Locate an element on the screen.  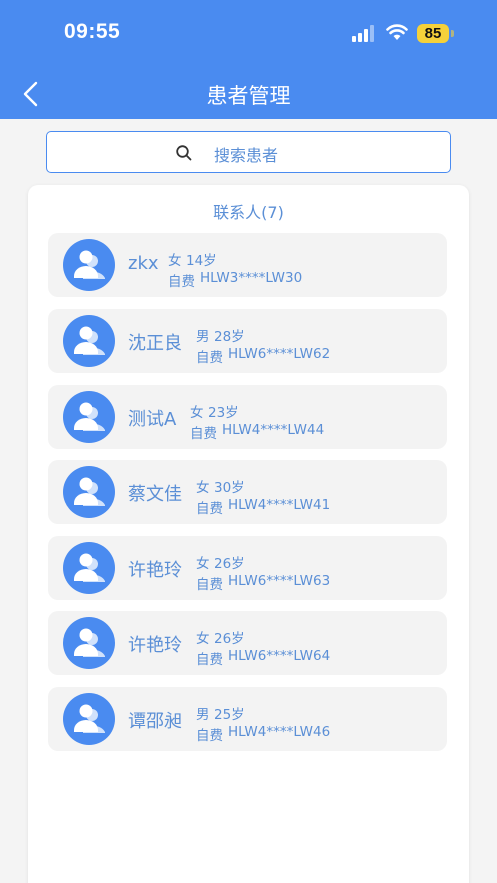
contacts-title: 联系人(7) is located at coordinates (248, 212).